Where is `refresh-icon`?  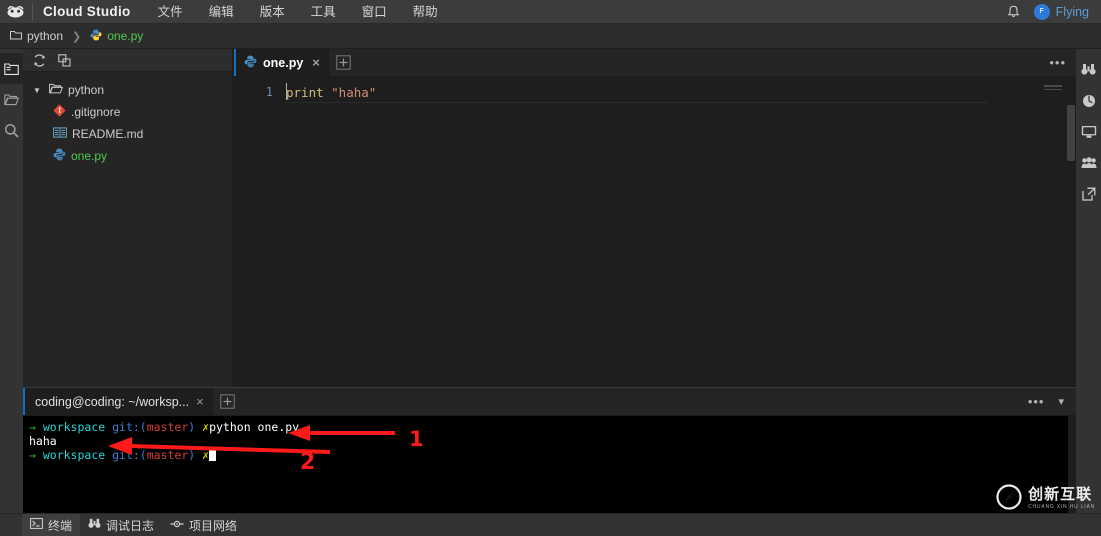
refresh-icon is located at coordinates (39, 60).